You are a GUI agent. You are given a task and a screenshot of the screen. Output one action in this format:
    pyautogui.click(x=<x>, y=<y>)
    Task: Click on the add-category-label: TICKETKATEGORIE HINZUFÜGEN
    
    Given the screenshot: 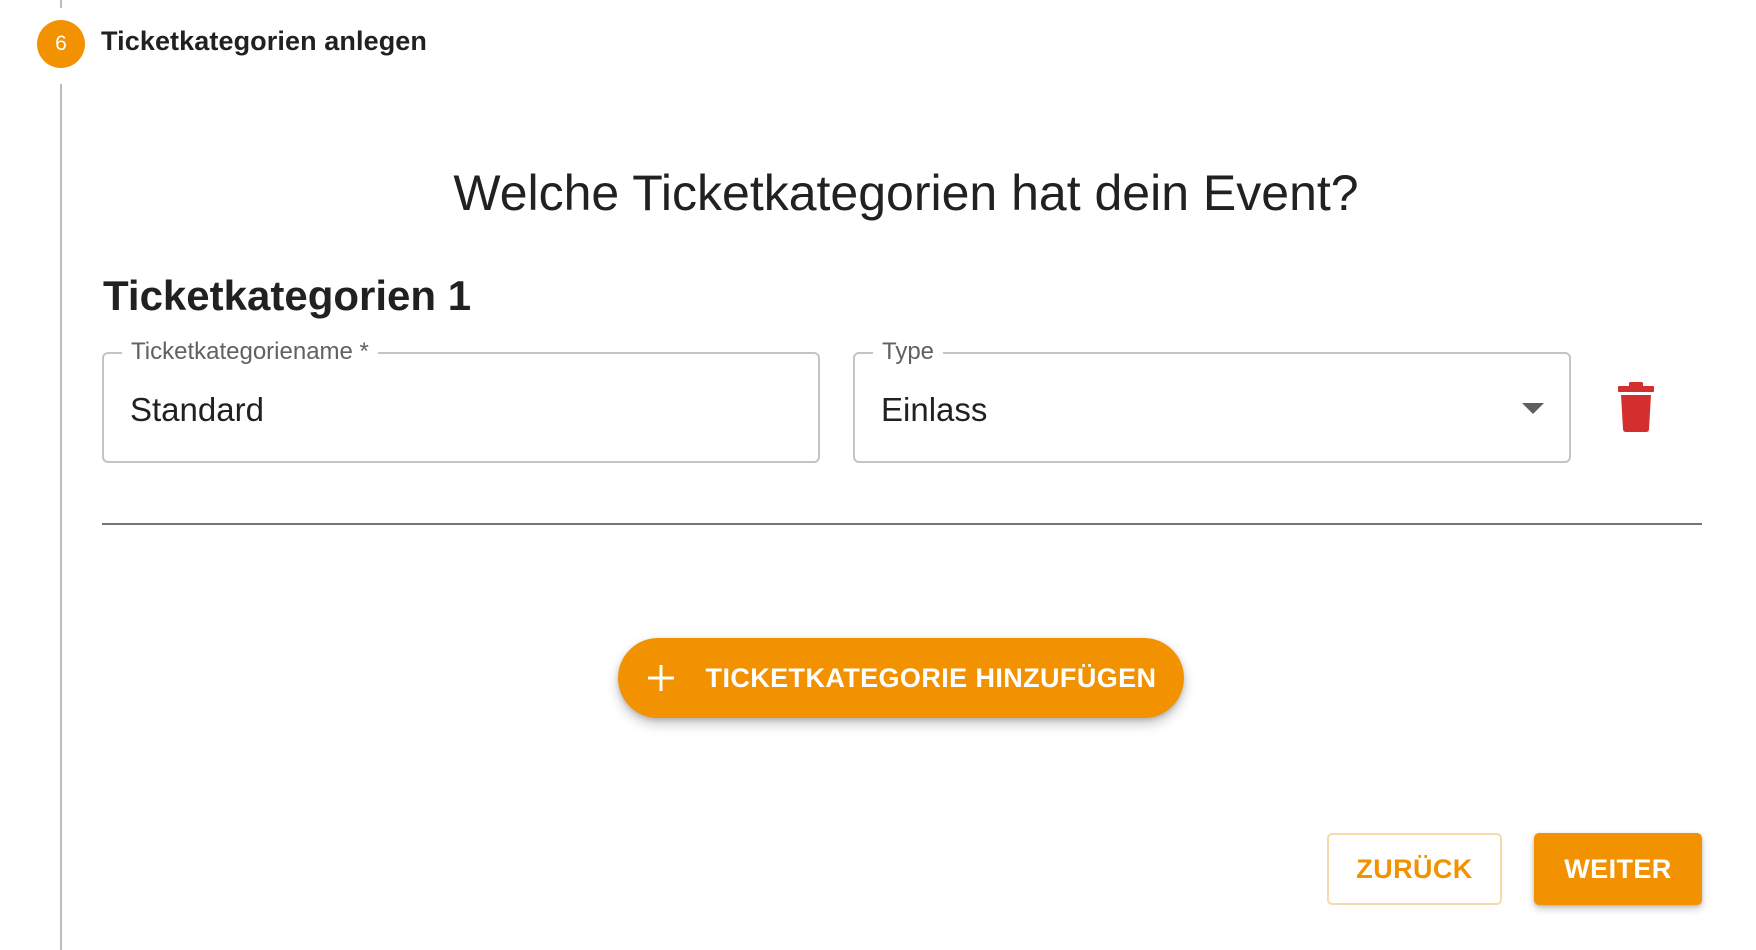 What is the action you would take?
    pyautogui.click(x=931, y=677)
    